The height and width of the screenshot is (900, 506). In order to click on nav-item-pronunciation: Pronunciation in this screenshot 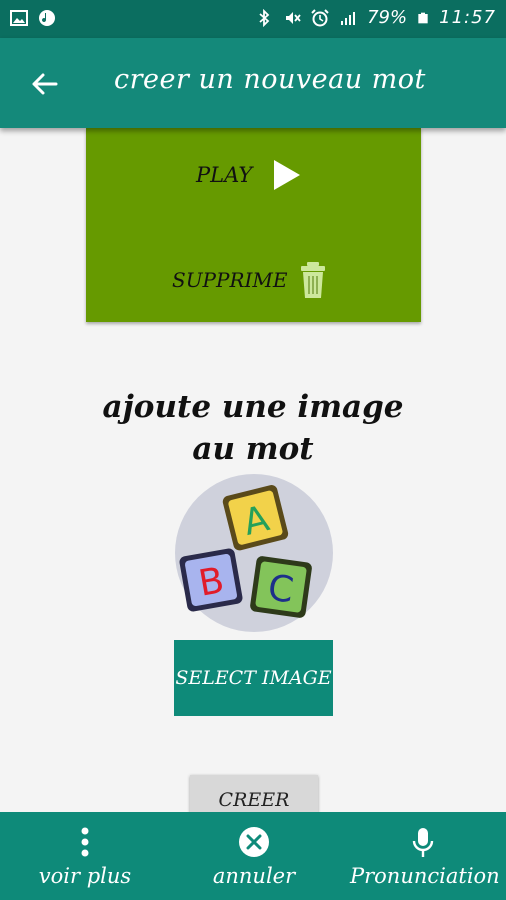, I will do `click(425, 856)`.